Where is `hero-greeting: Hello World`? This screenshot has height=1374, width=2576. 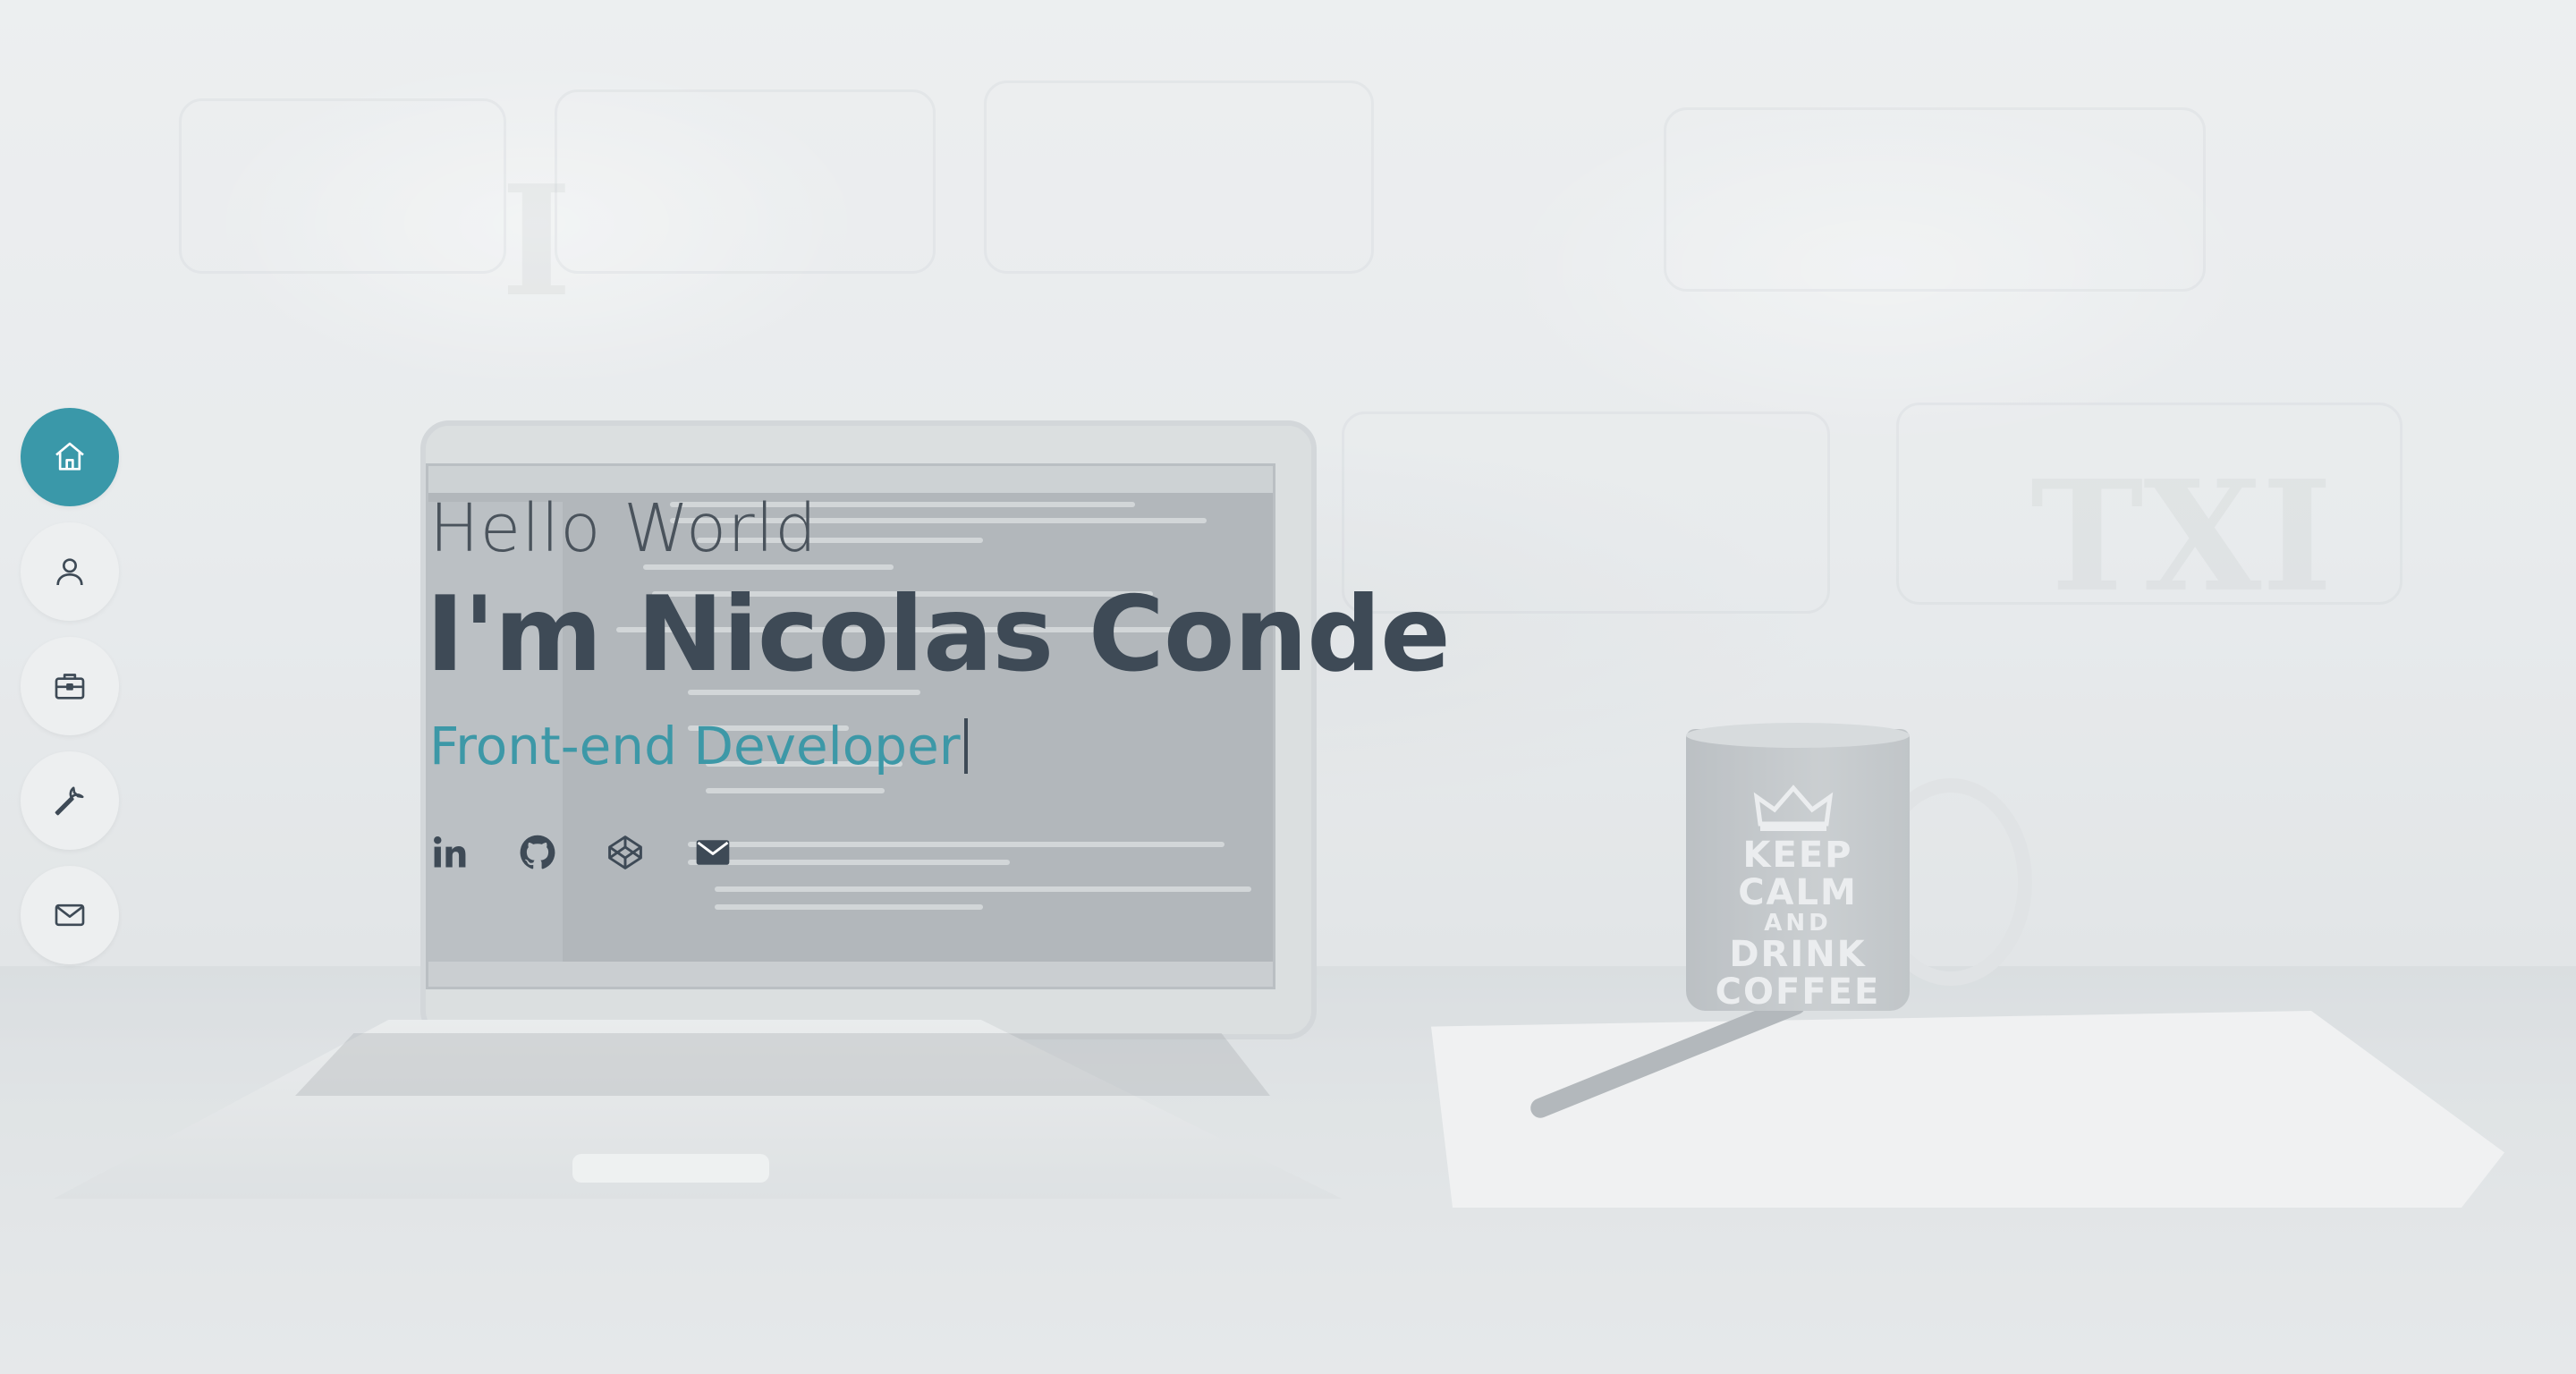 hero-greeting: Hello World is located at coordinates (623, 528).